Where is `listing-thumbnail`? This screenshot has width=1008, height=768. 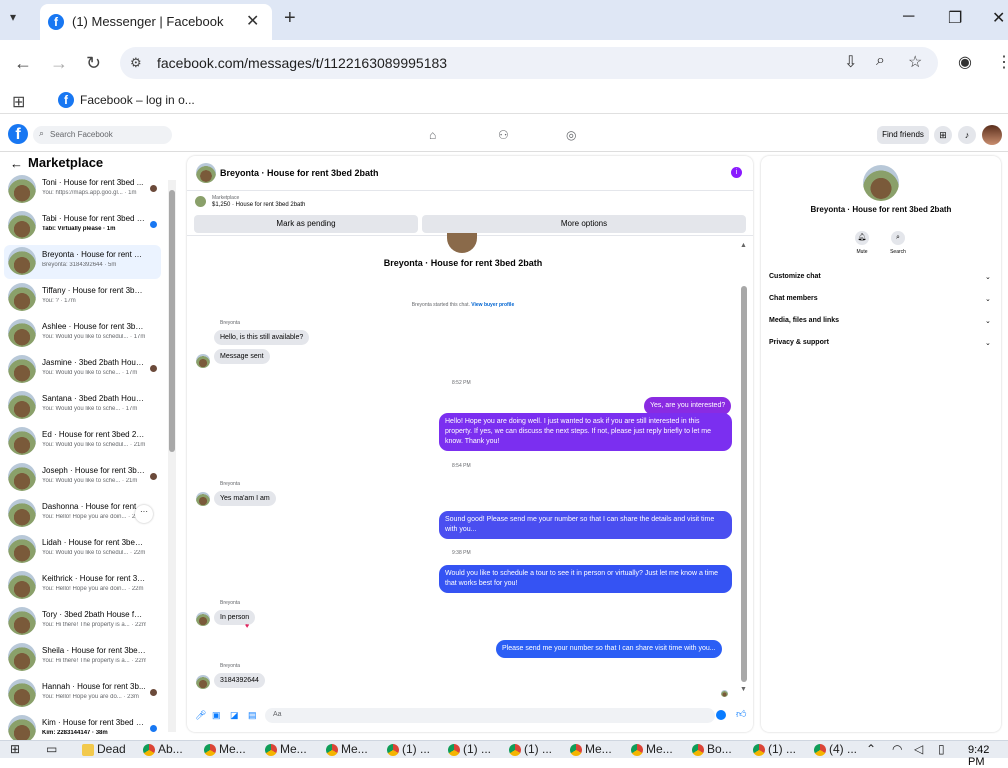
listing-thumbnail is located at coordinates (200, 201).